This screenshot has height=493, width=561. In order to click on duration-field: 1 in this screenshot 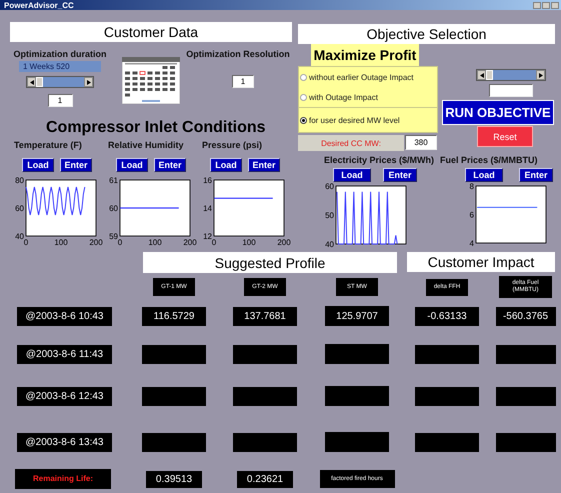, I will do `click(60, 100)`.